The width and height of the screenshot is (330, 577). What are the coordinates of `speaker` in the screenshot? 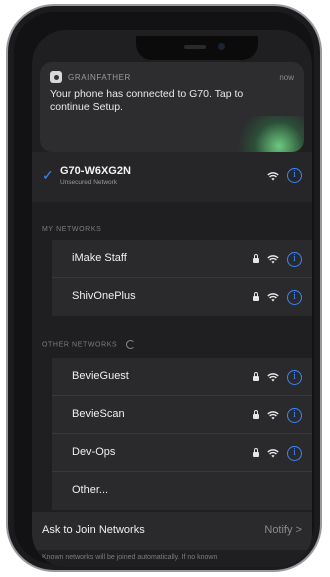 It's located at (195, 47).